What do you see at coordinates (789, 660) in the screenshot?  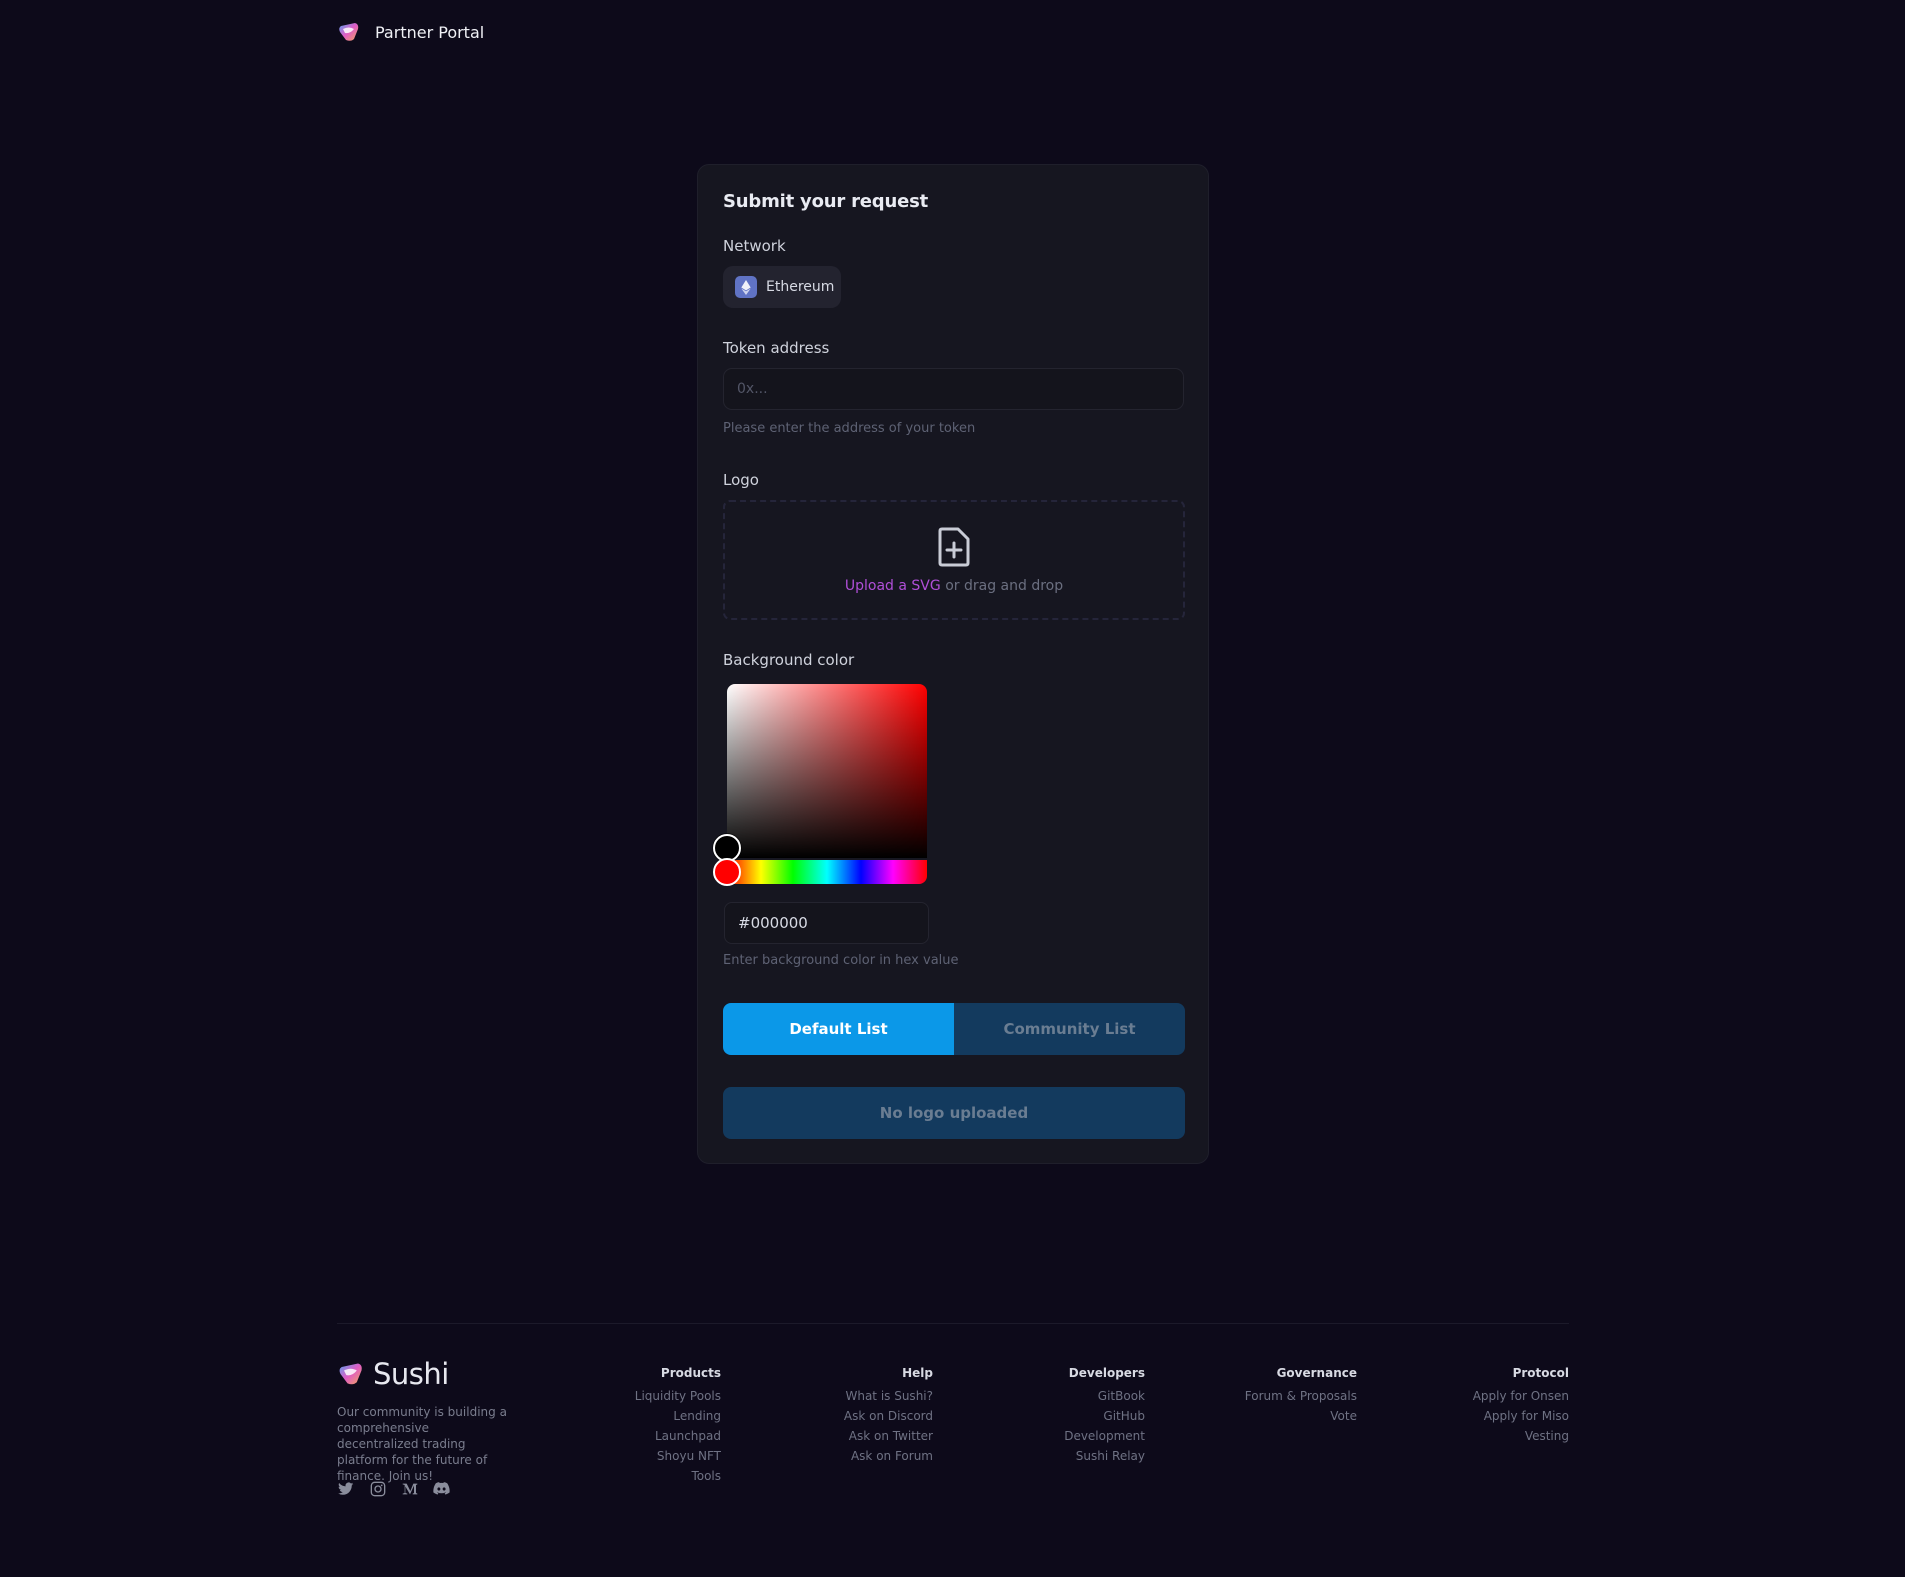 I see `background-color-label: Background color` at bounding box center [789, 660].